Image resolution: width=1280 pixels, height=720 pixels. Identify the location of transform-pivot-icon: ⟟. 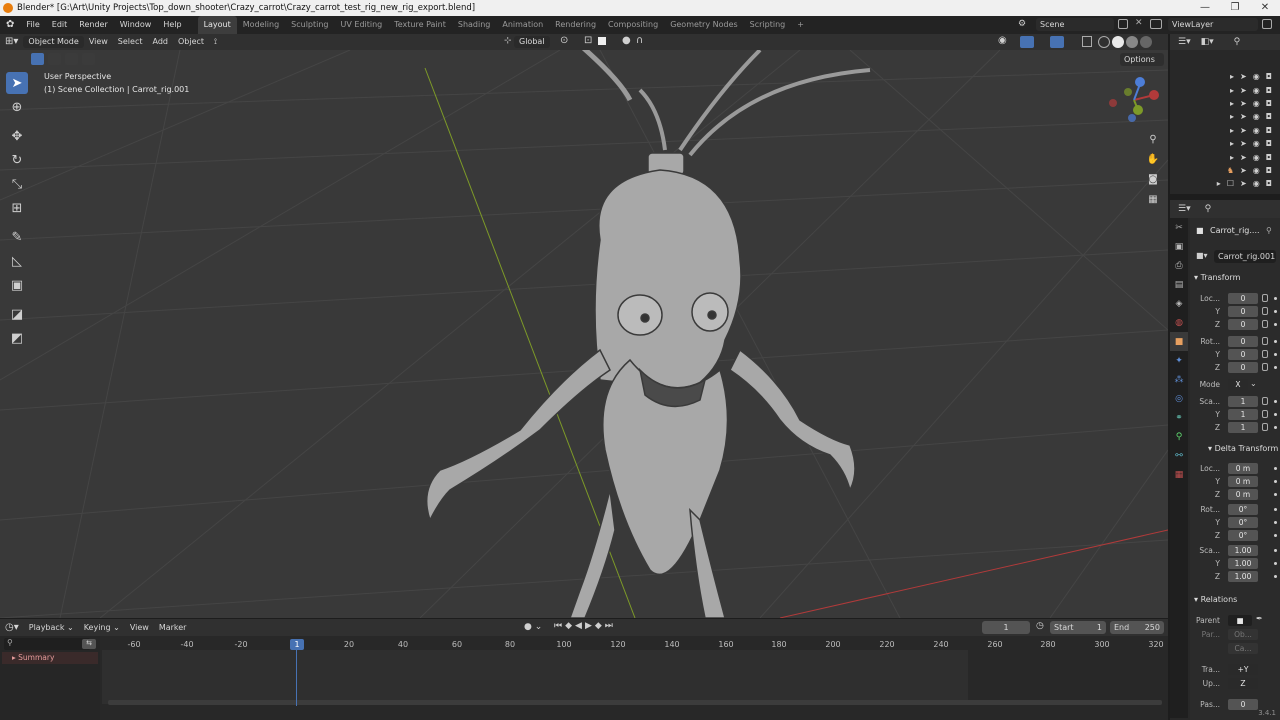
(215, 42).